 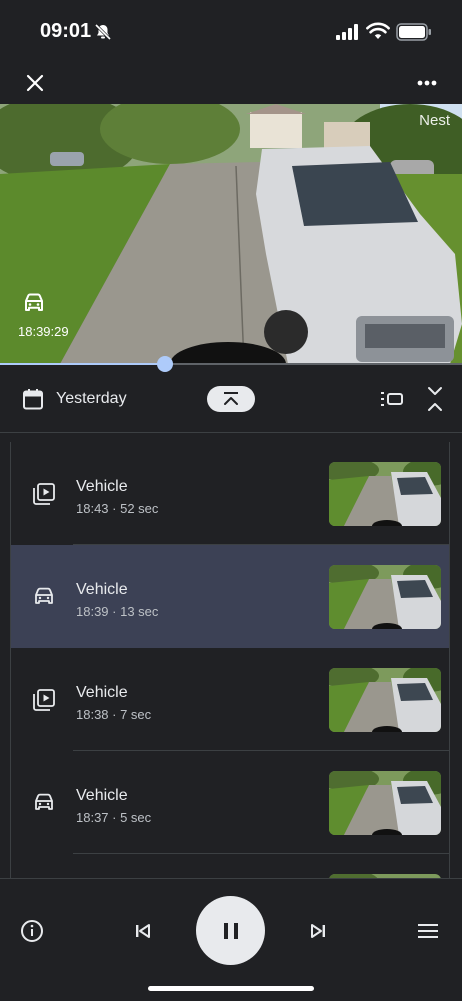 I want to click on scrubber-progress, so click(x=82, y=364).